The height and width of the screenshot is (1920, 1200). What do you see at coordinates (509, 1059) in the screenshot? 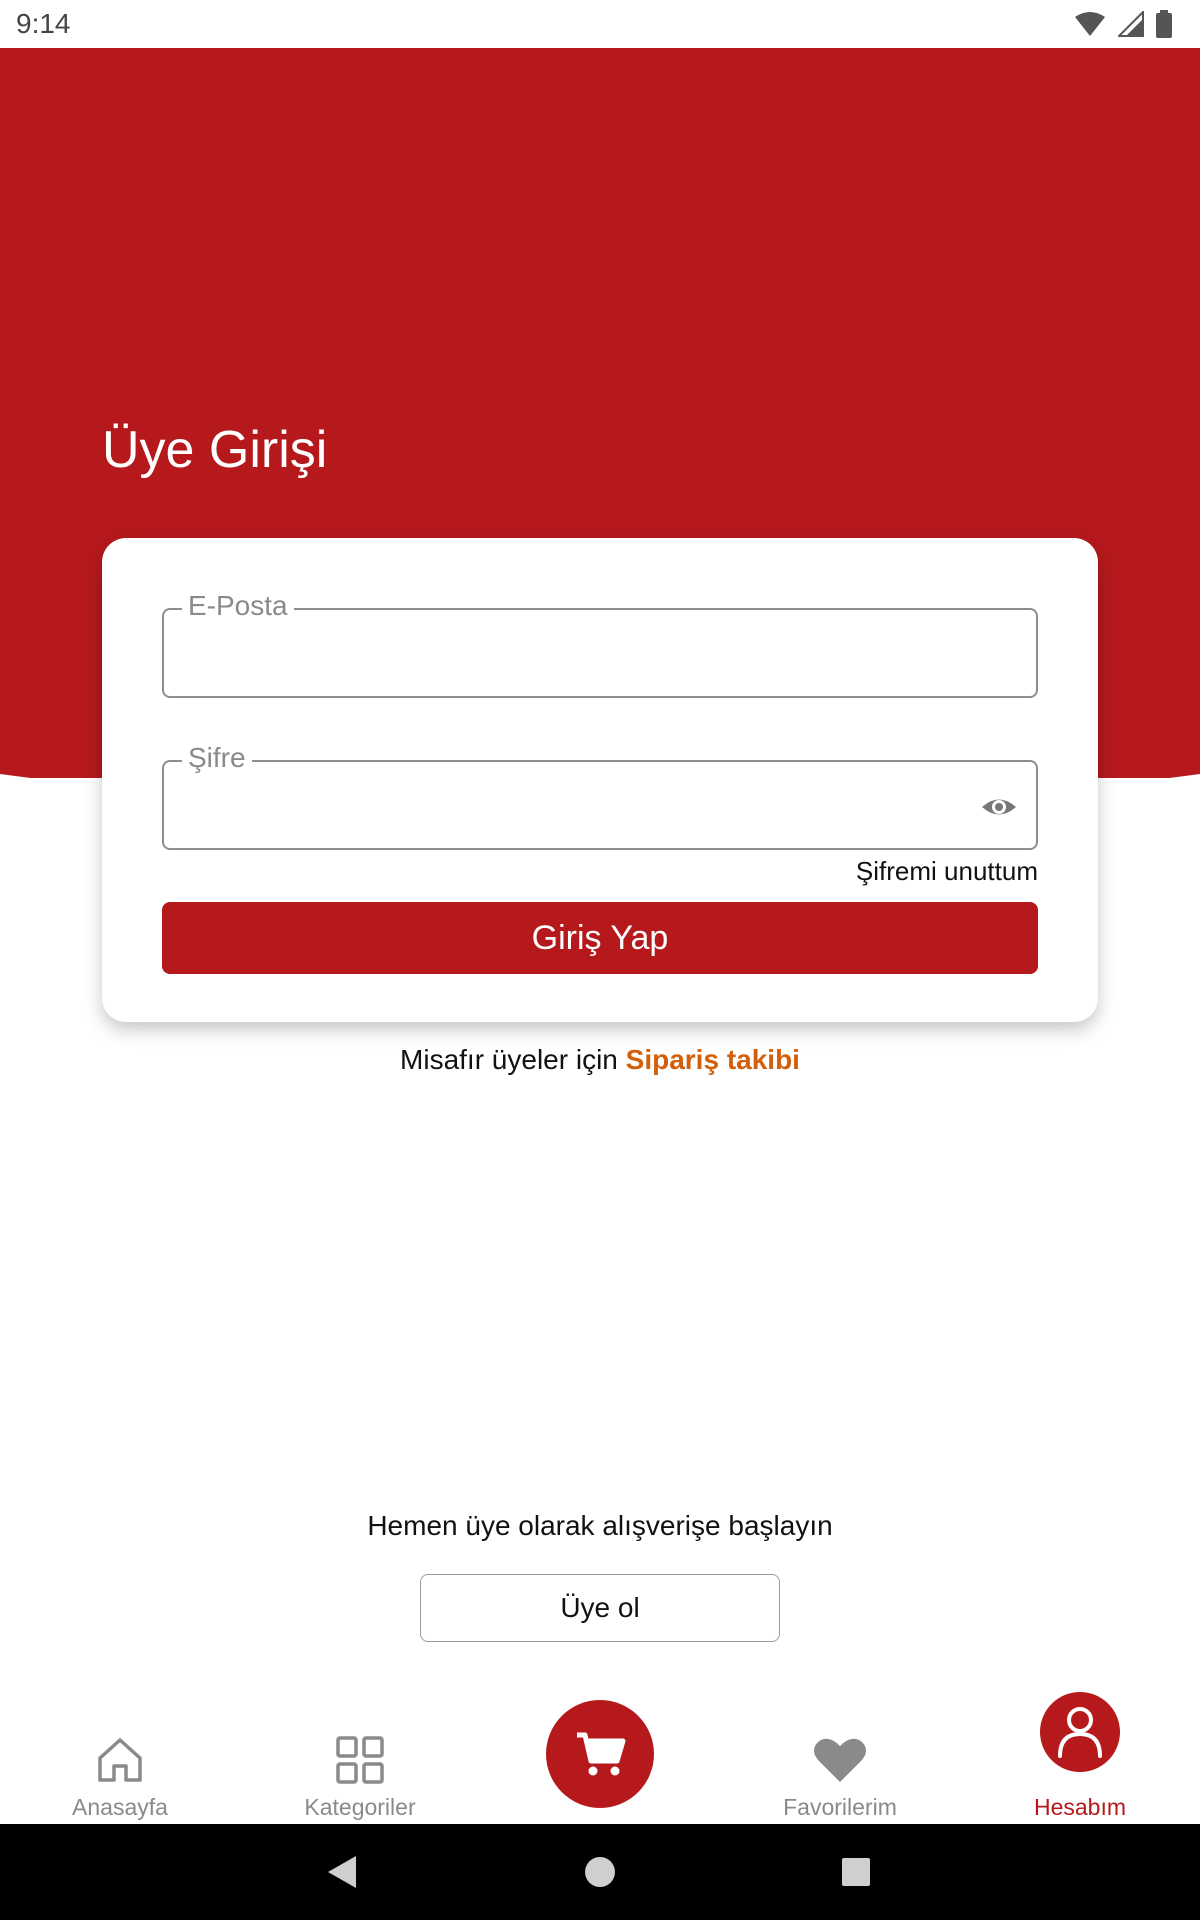
I see `guest-prefix-text: Misafır üyeler için` at bounding box center [509, 1059].